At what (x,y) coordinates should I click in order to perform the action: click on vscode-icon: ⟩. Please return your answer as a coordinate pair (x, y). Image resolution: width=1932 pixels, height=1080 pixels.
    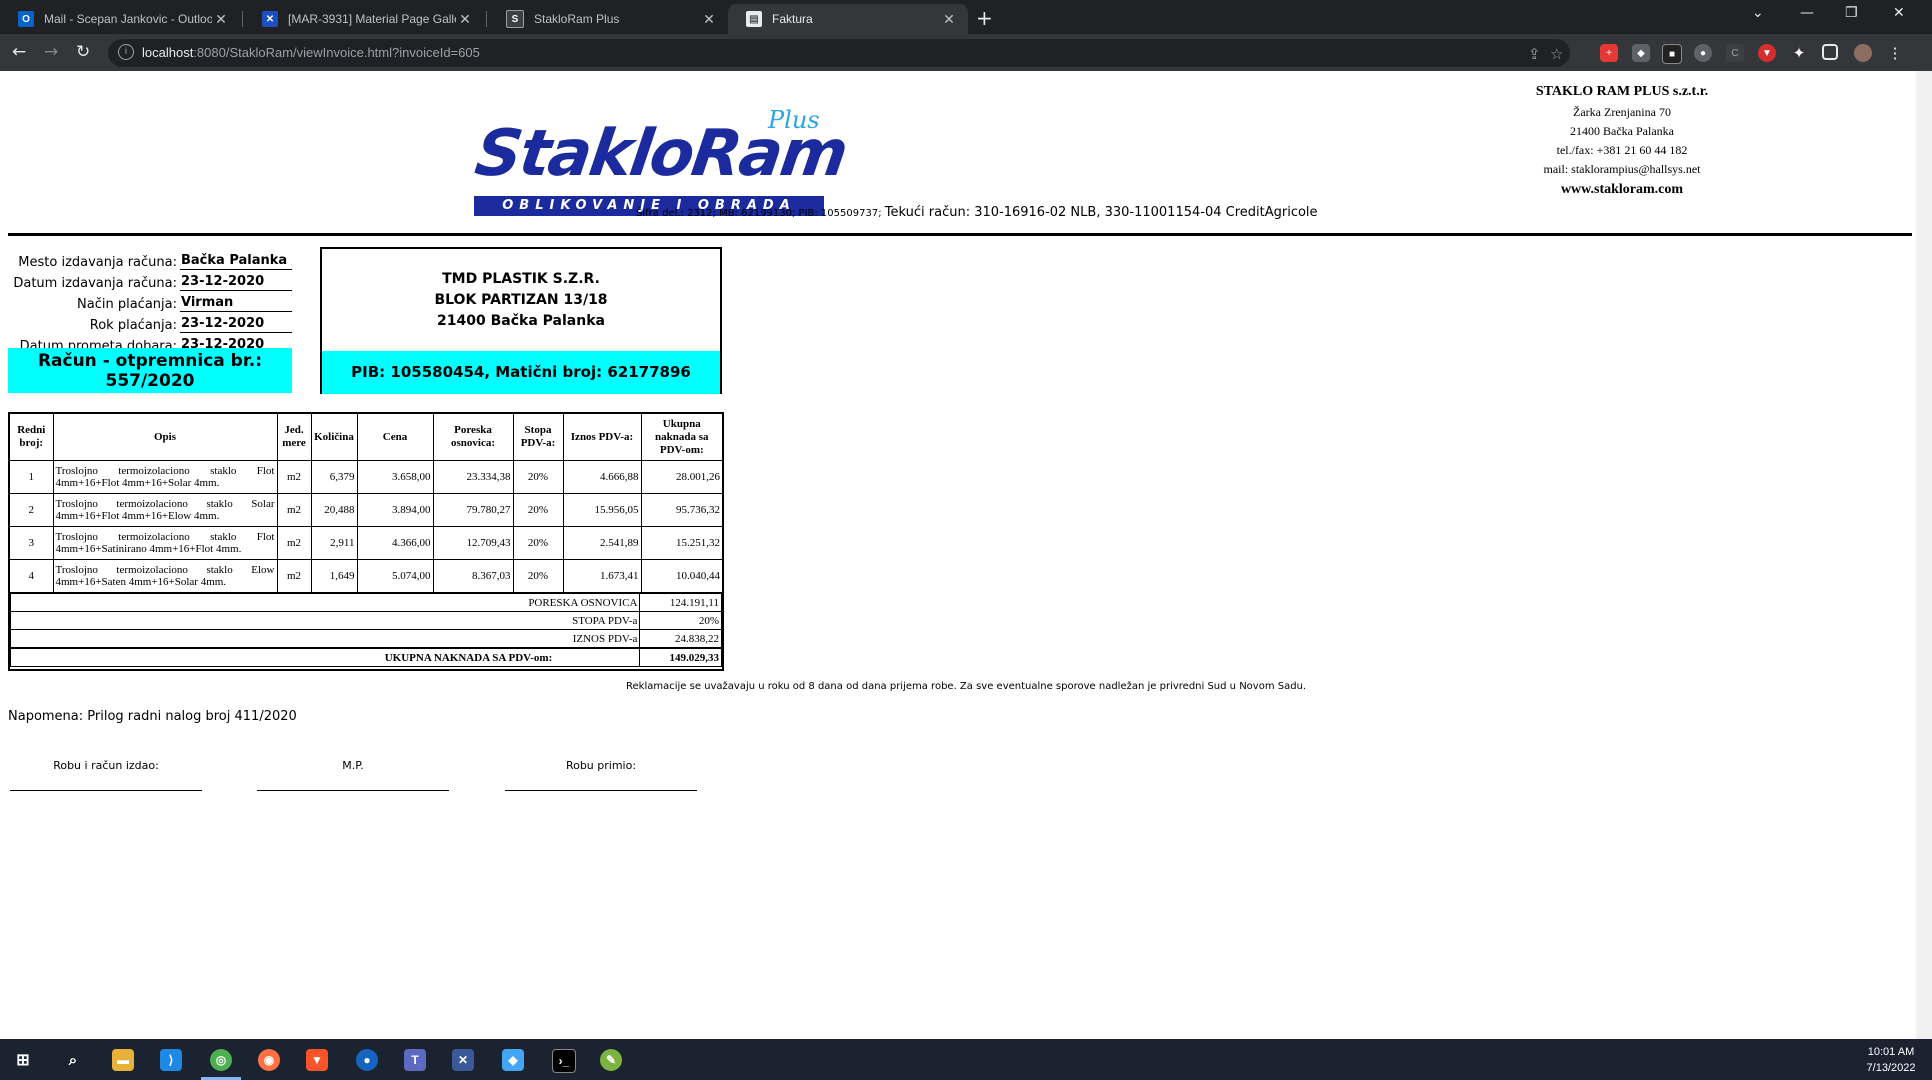
    Looking at the image, I should click on (171, 1060).